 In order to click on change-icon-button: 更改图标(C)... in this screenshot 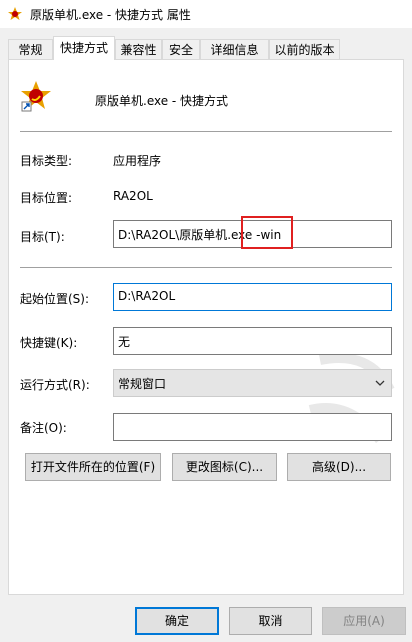, I will do `click(224, 467)`.